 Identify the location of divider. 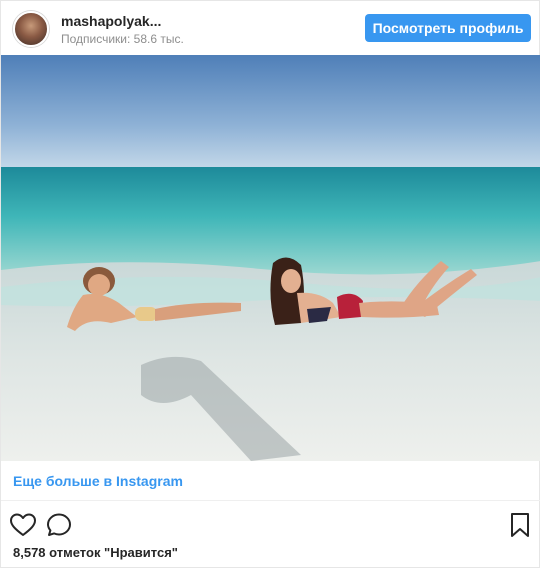
(270, 500).